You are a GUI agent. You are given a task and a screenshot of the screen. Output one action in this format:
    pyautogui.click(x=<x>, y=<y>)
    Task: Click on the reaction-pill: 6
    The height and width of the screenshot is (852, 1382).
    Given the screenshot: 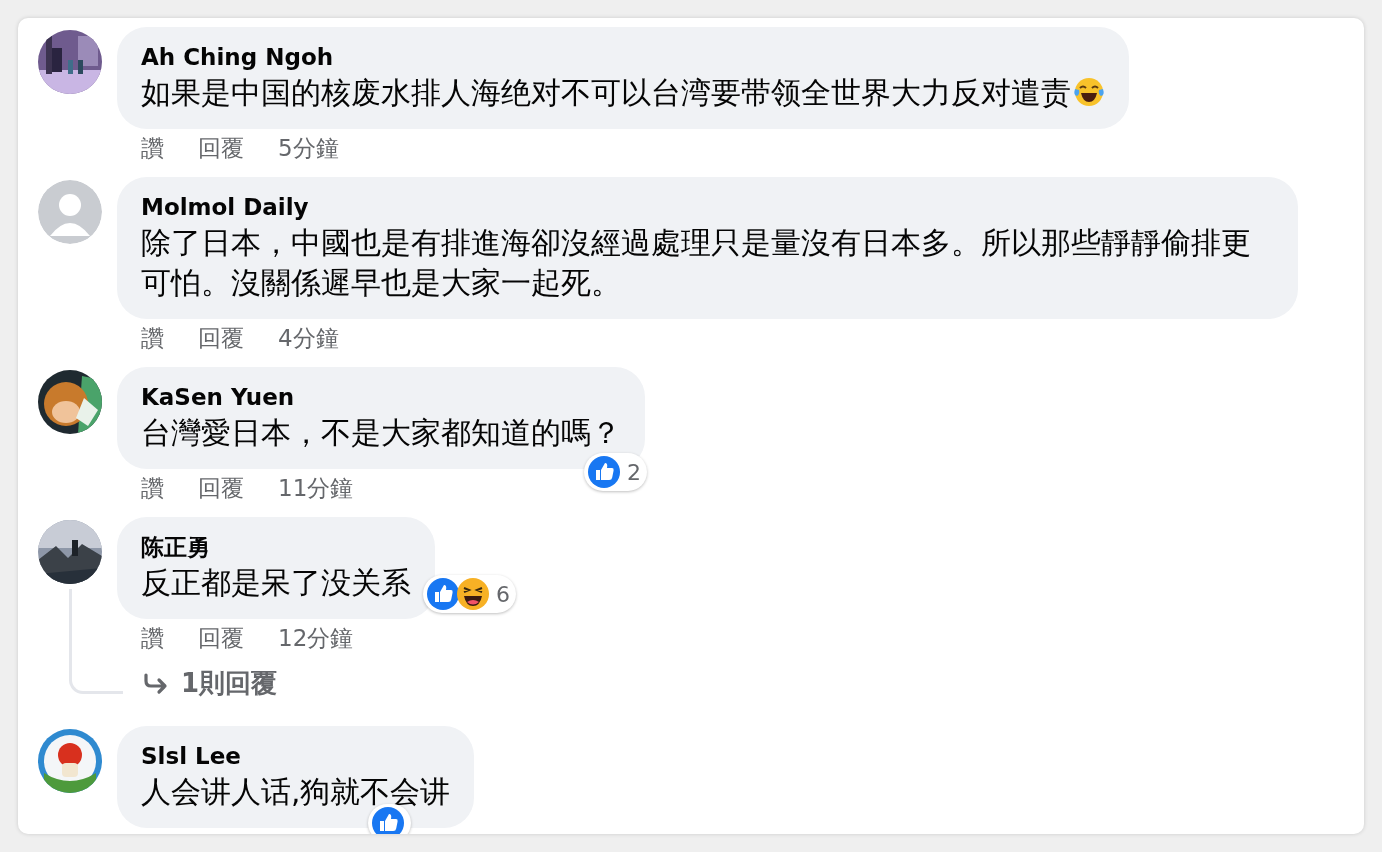 What is the action you would take?
    pyautogui.click(x=469, y=594)
    